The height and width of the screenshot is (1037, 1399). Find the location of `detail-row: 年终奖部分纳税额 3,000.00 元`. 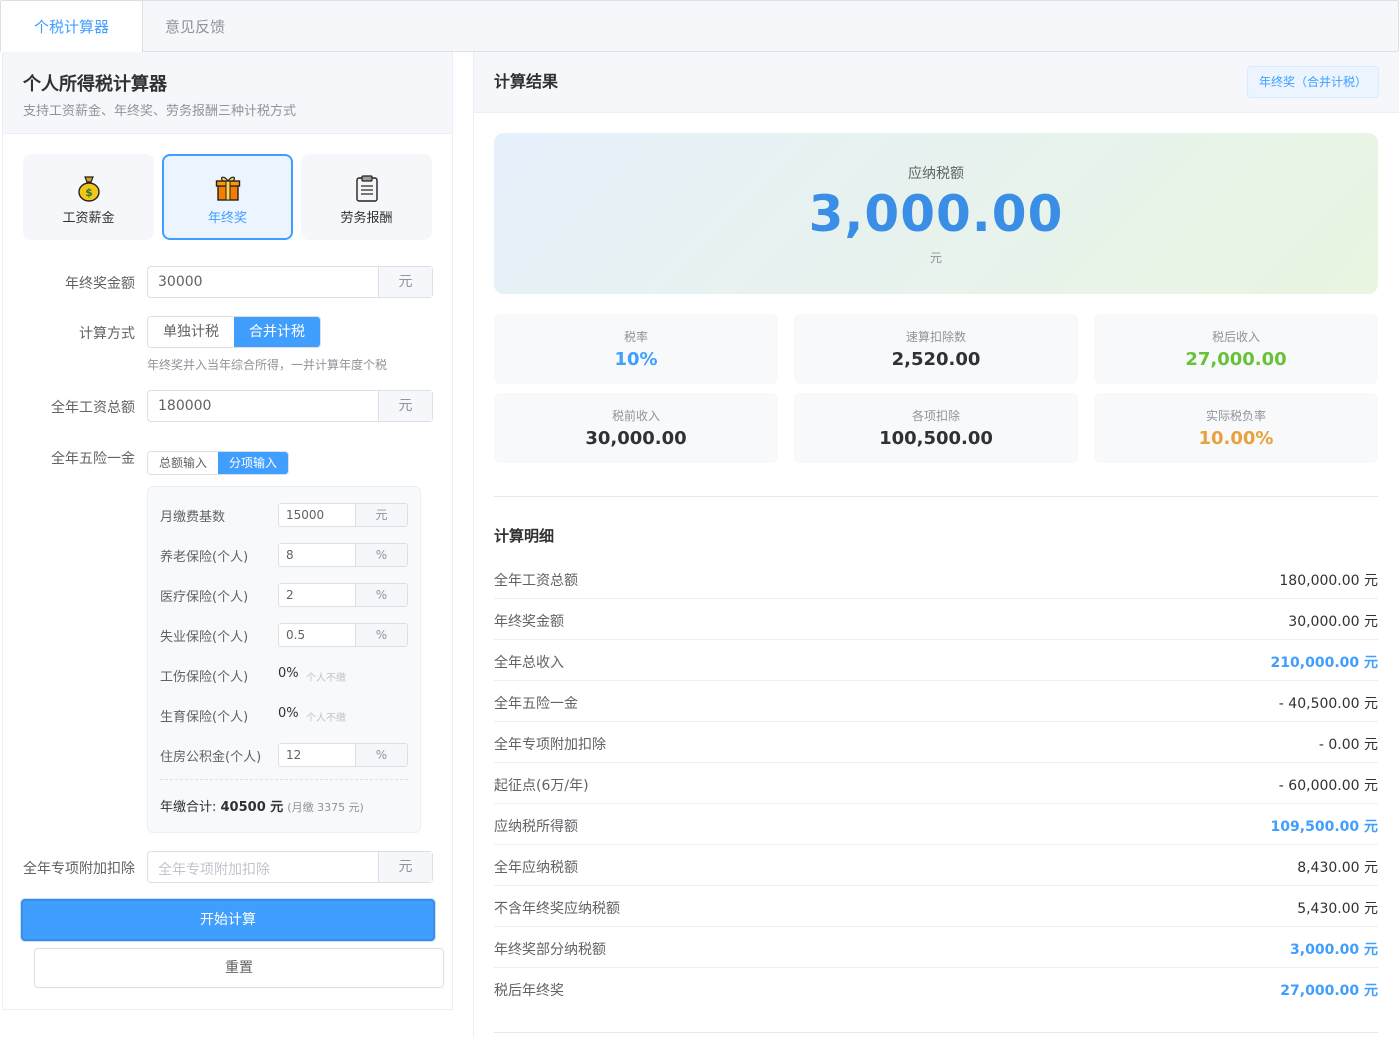

detail-row: 年终奖部分纳税额 3,000.00 元 is located at coordinates (936, 947).